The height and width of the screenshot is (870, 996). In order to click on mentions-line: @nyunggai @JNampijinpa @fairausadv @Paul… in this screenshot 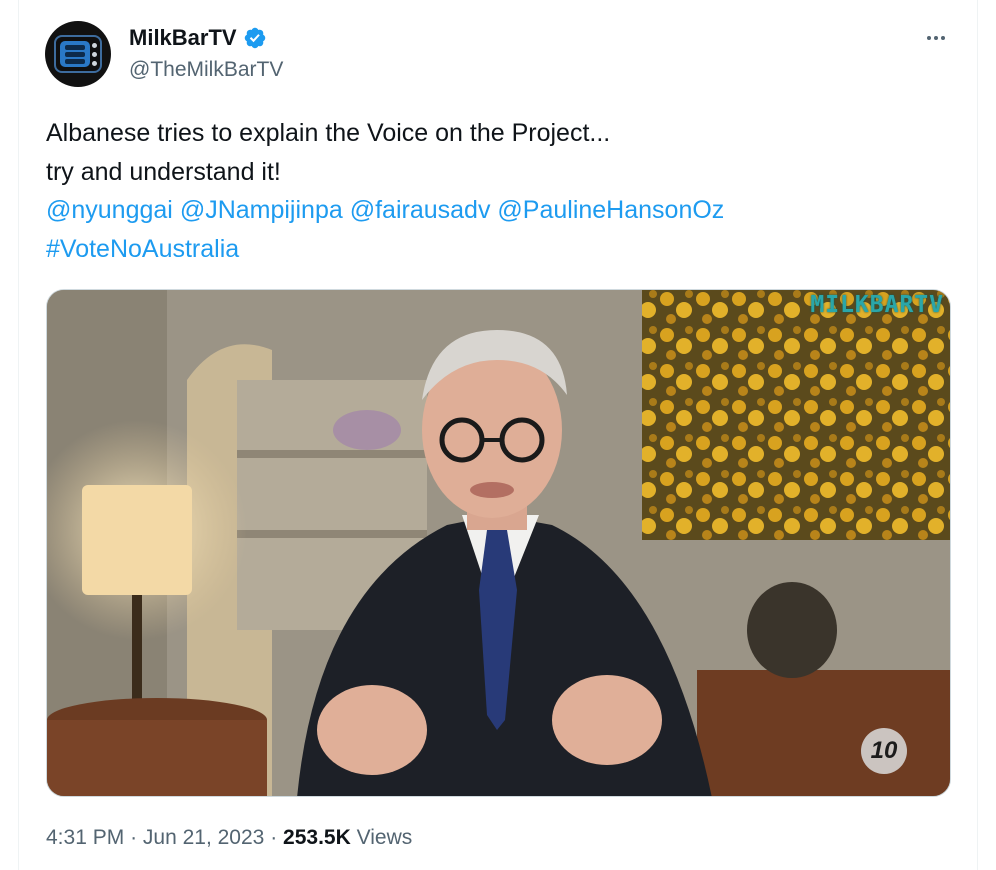, I will do `click(486, 210)`.